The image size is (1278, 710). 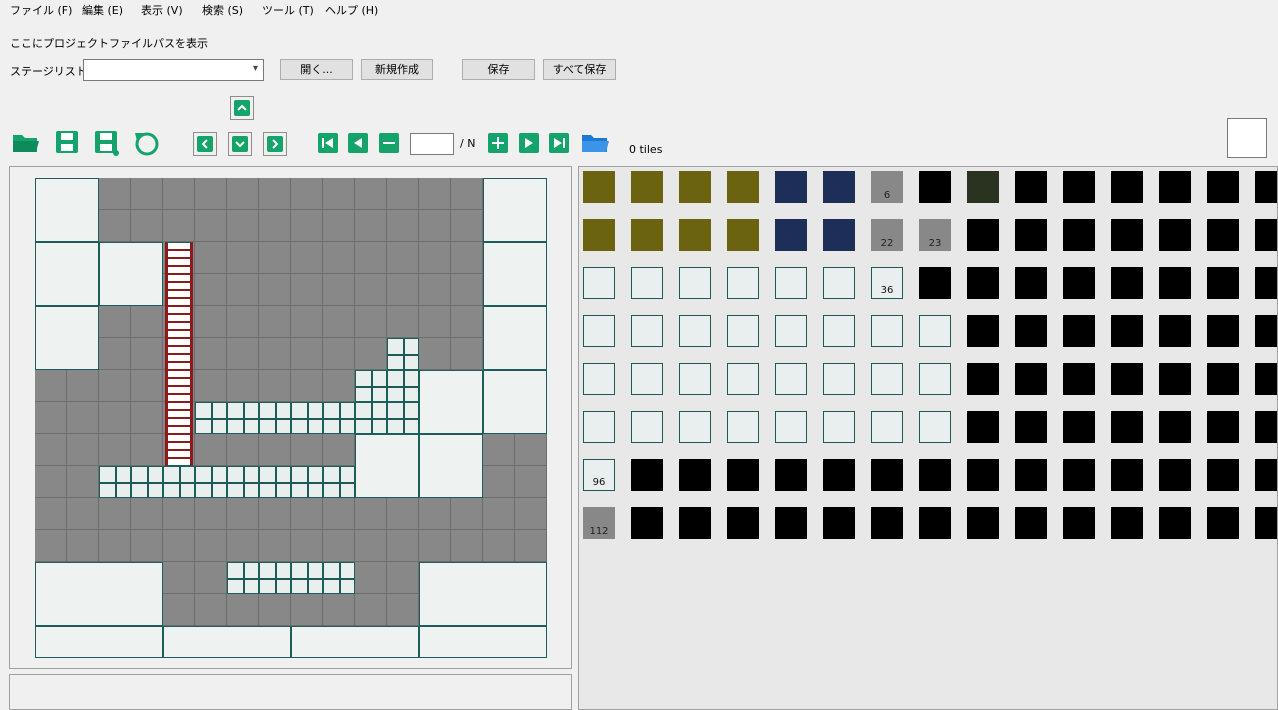 I want to click on new-button: 新規作成, so click(x=397, y=69).